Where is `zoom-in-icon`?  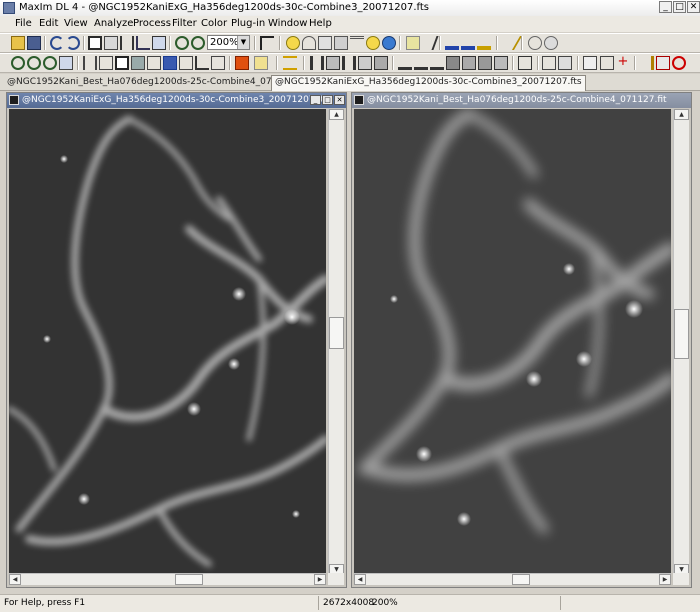
zoom-in-icon is located at coordinates (182, 43).